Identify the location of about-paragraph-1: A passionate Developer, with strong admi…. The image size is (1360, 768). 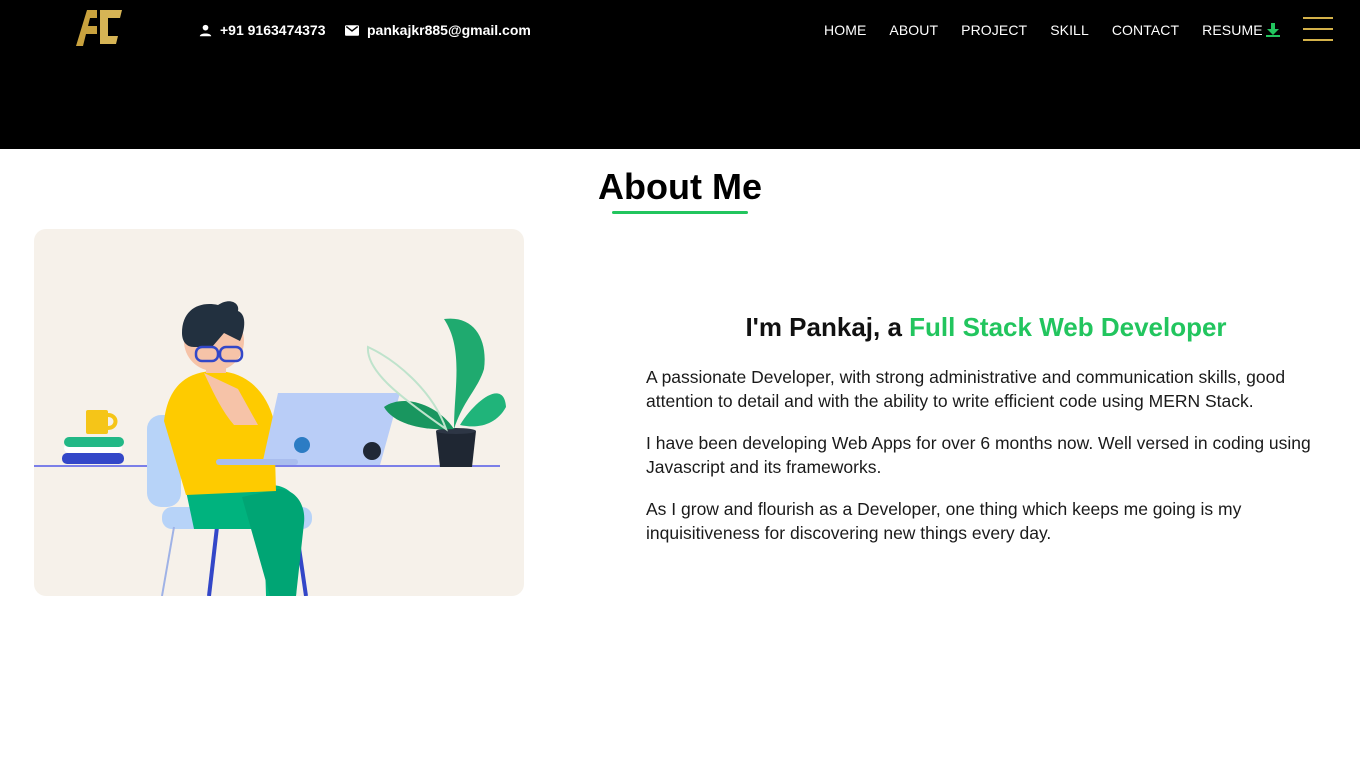
(966, 389).